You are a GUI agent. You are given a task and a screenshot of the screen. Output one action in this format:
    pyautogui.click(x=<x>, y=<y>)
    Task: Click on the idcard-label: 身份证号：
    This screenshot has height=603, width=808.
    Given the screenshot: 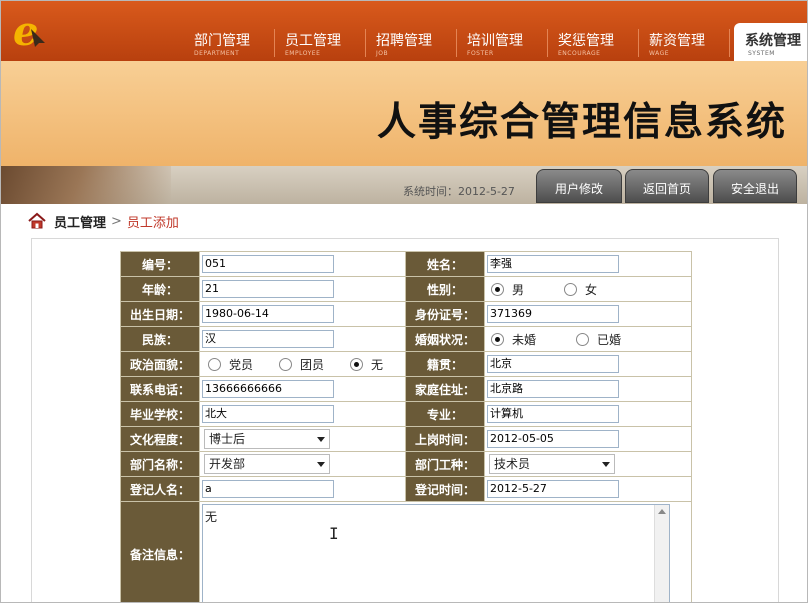 What is the action you would take?
    pyautogui.click(x=445, y=314)
    